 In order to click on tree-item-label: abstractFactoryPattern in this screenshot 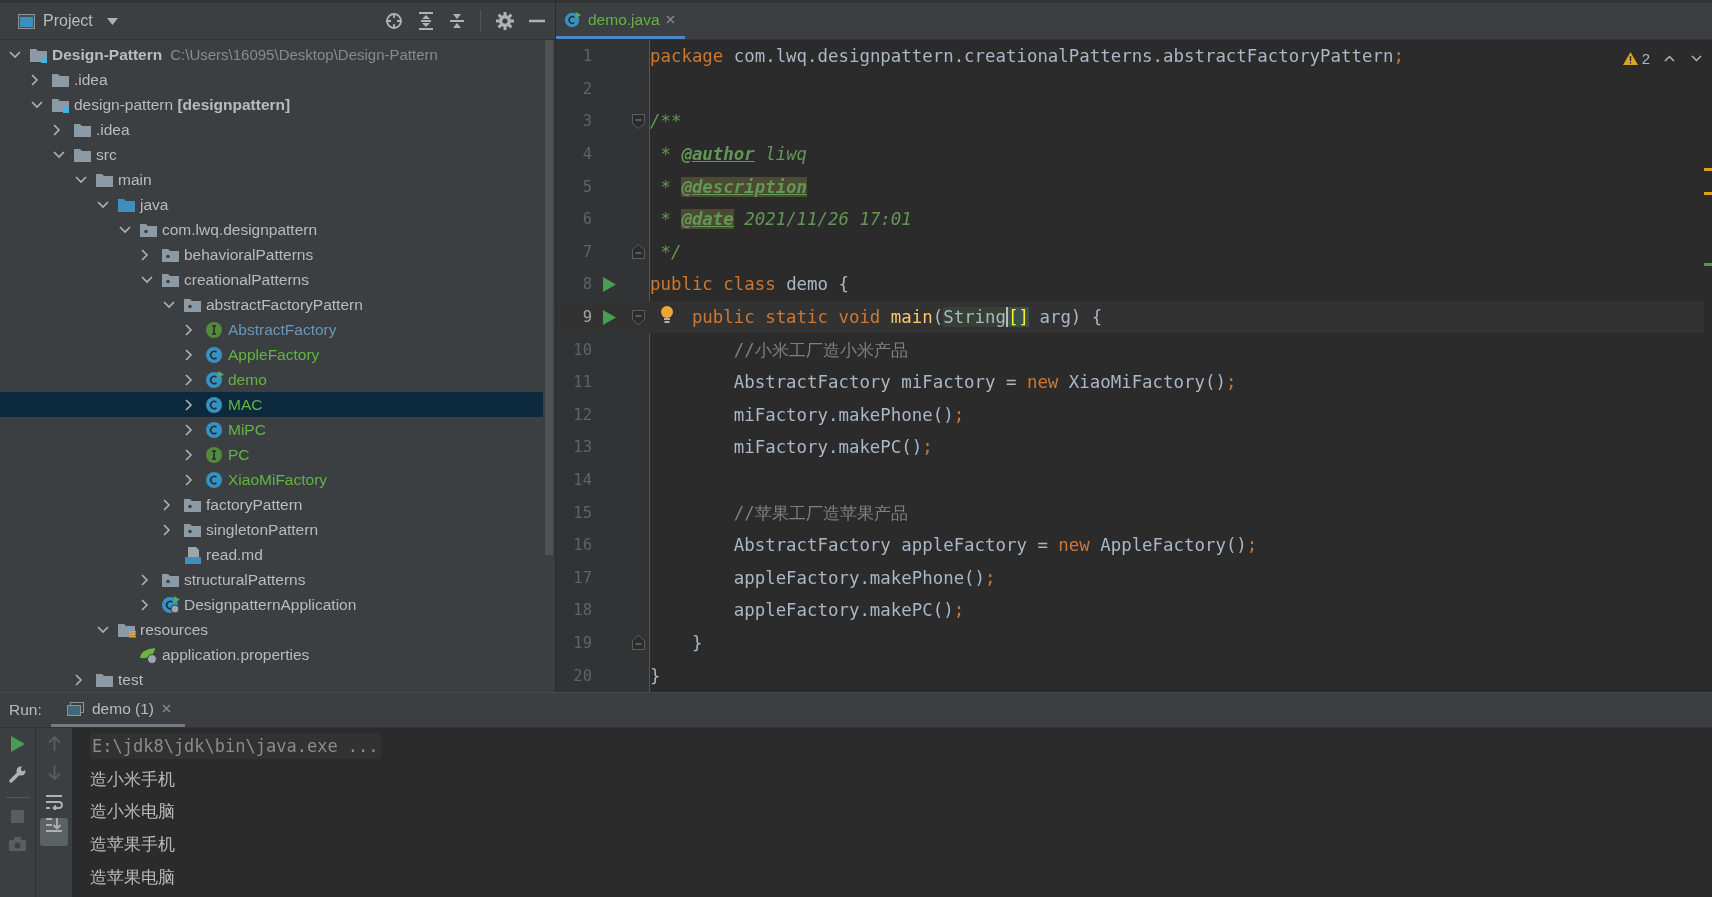, I will do `click(284, 304)`.